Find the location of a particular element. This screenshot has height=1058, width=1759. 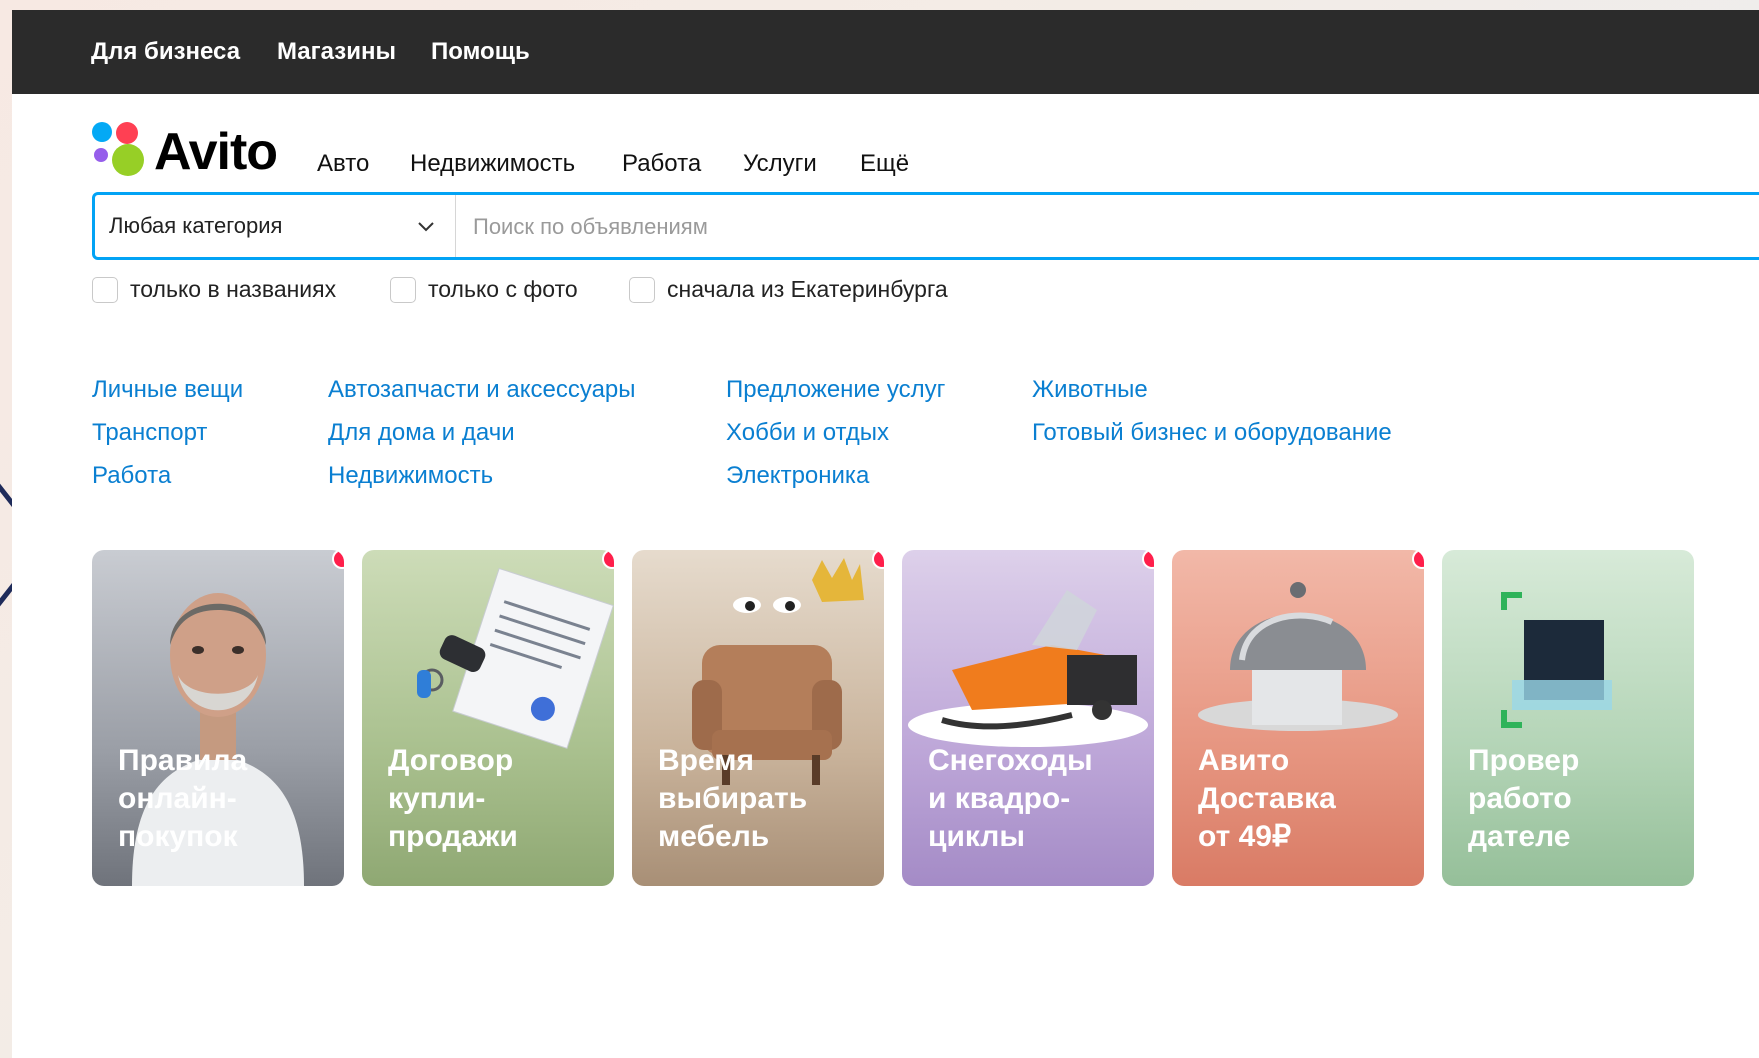

category-link: Животные is located at coordinates (1090, 390).